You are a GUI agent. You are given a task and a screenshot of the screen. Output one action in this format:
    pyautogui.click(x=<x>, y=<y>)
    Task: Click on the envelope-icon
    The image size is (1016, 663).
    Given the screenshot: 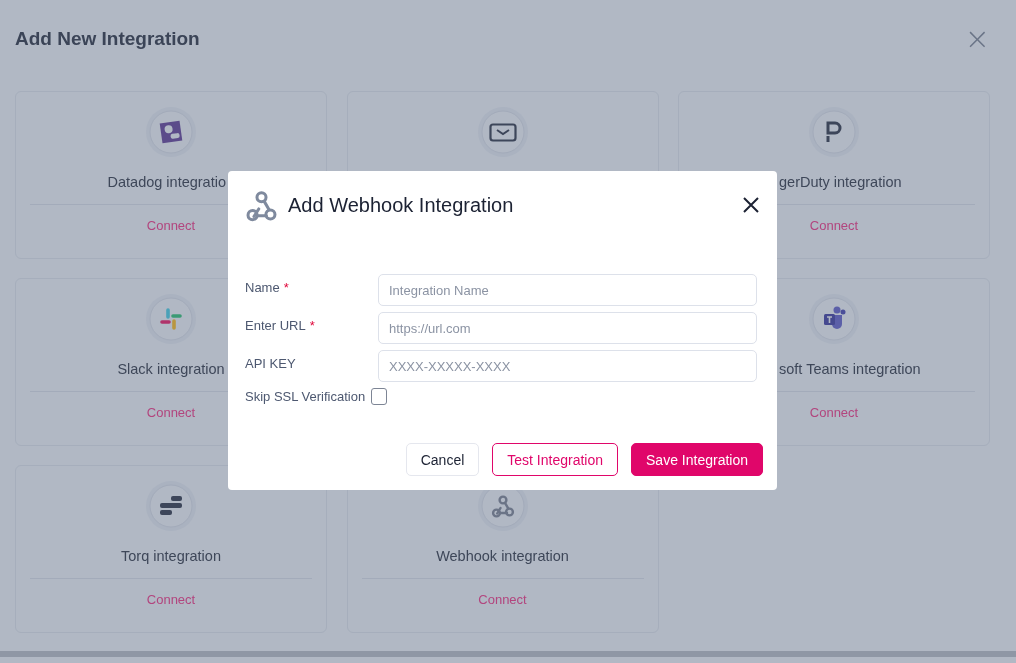 What is the action you would take?
    pyautogui.click(x=502, y=132)
    